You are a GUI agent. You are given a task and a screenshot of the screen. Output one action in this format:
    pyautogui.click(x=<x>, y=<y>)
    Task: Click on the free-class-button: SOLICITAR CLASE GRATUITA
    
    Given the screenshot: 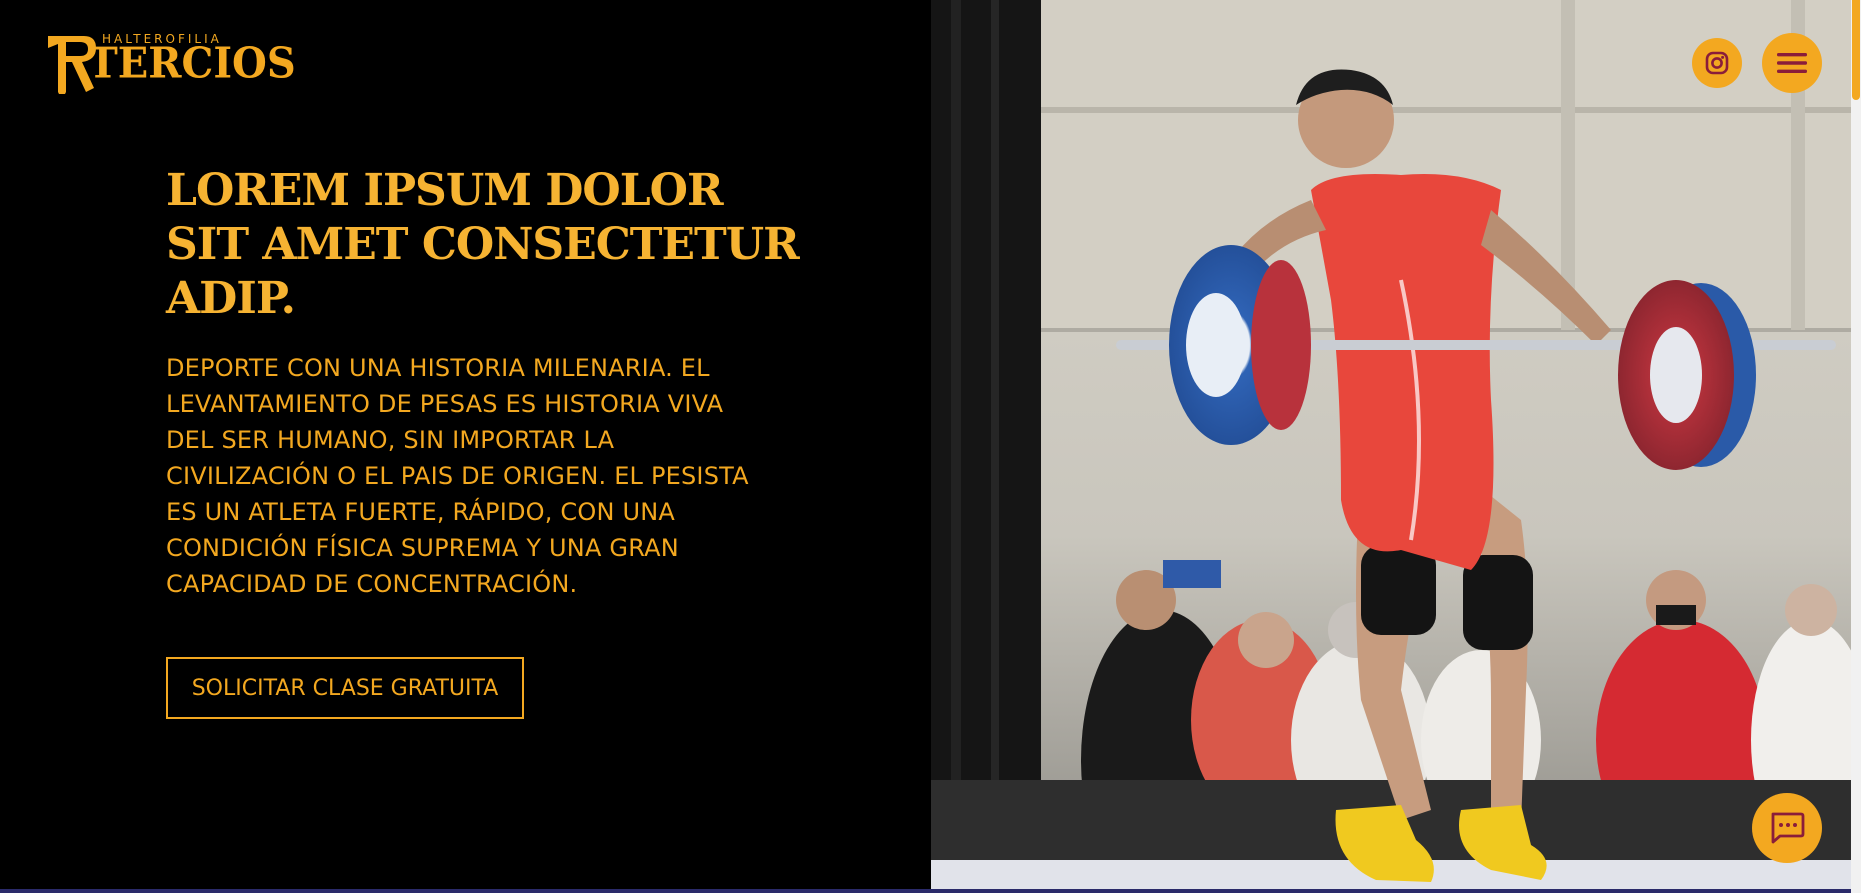 What is the action you would take?
    pyautogui.click(x=345, y=688)
    